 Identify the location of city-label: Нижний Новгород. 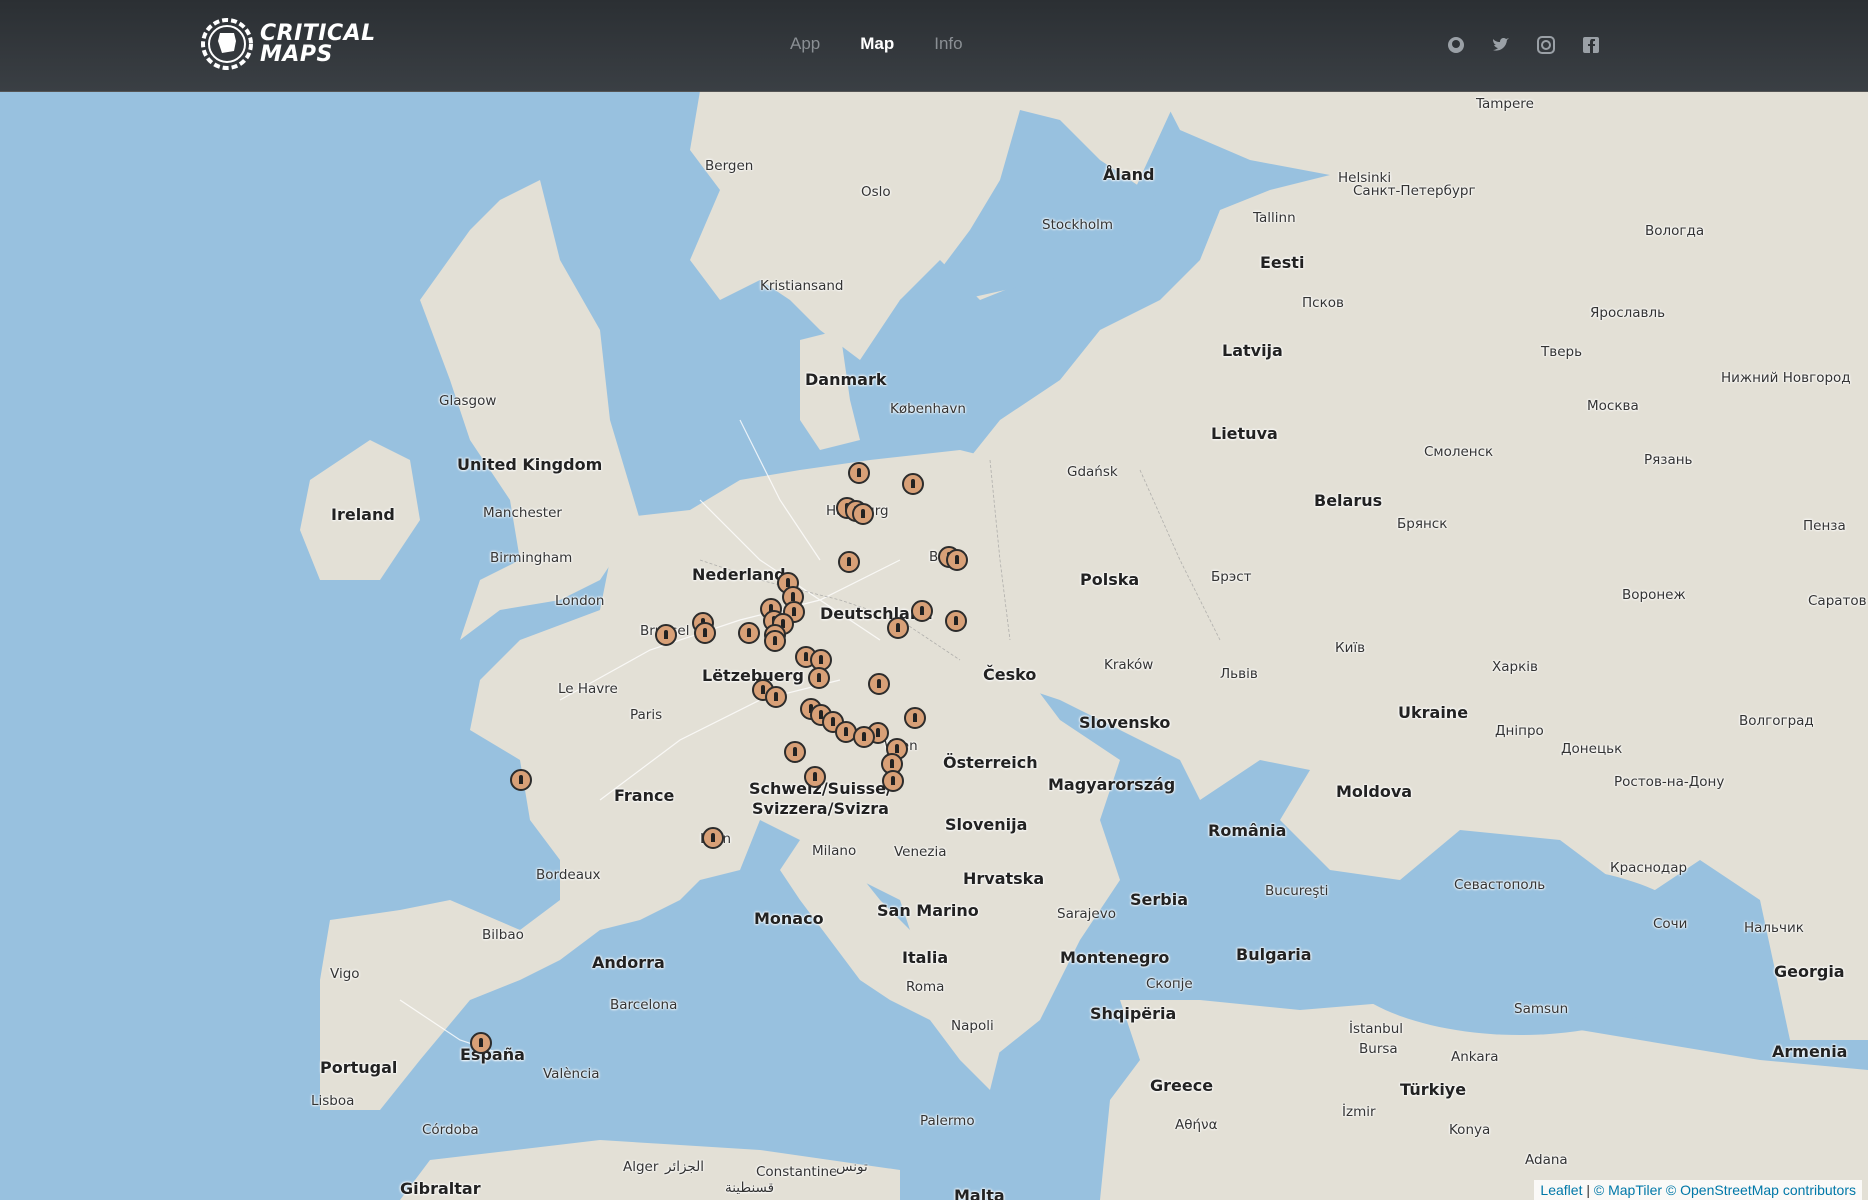
(1786, 378).